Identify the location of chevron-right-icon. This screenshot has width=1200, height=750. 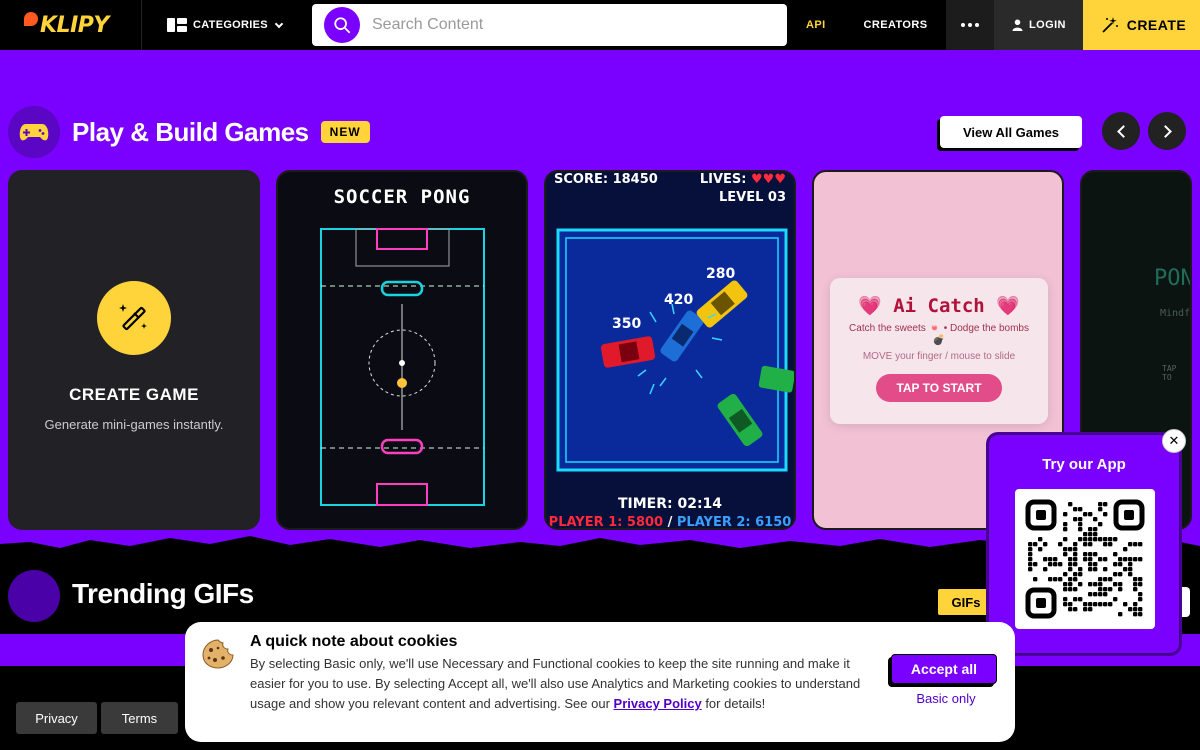
(1165, 131).